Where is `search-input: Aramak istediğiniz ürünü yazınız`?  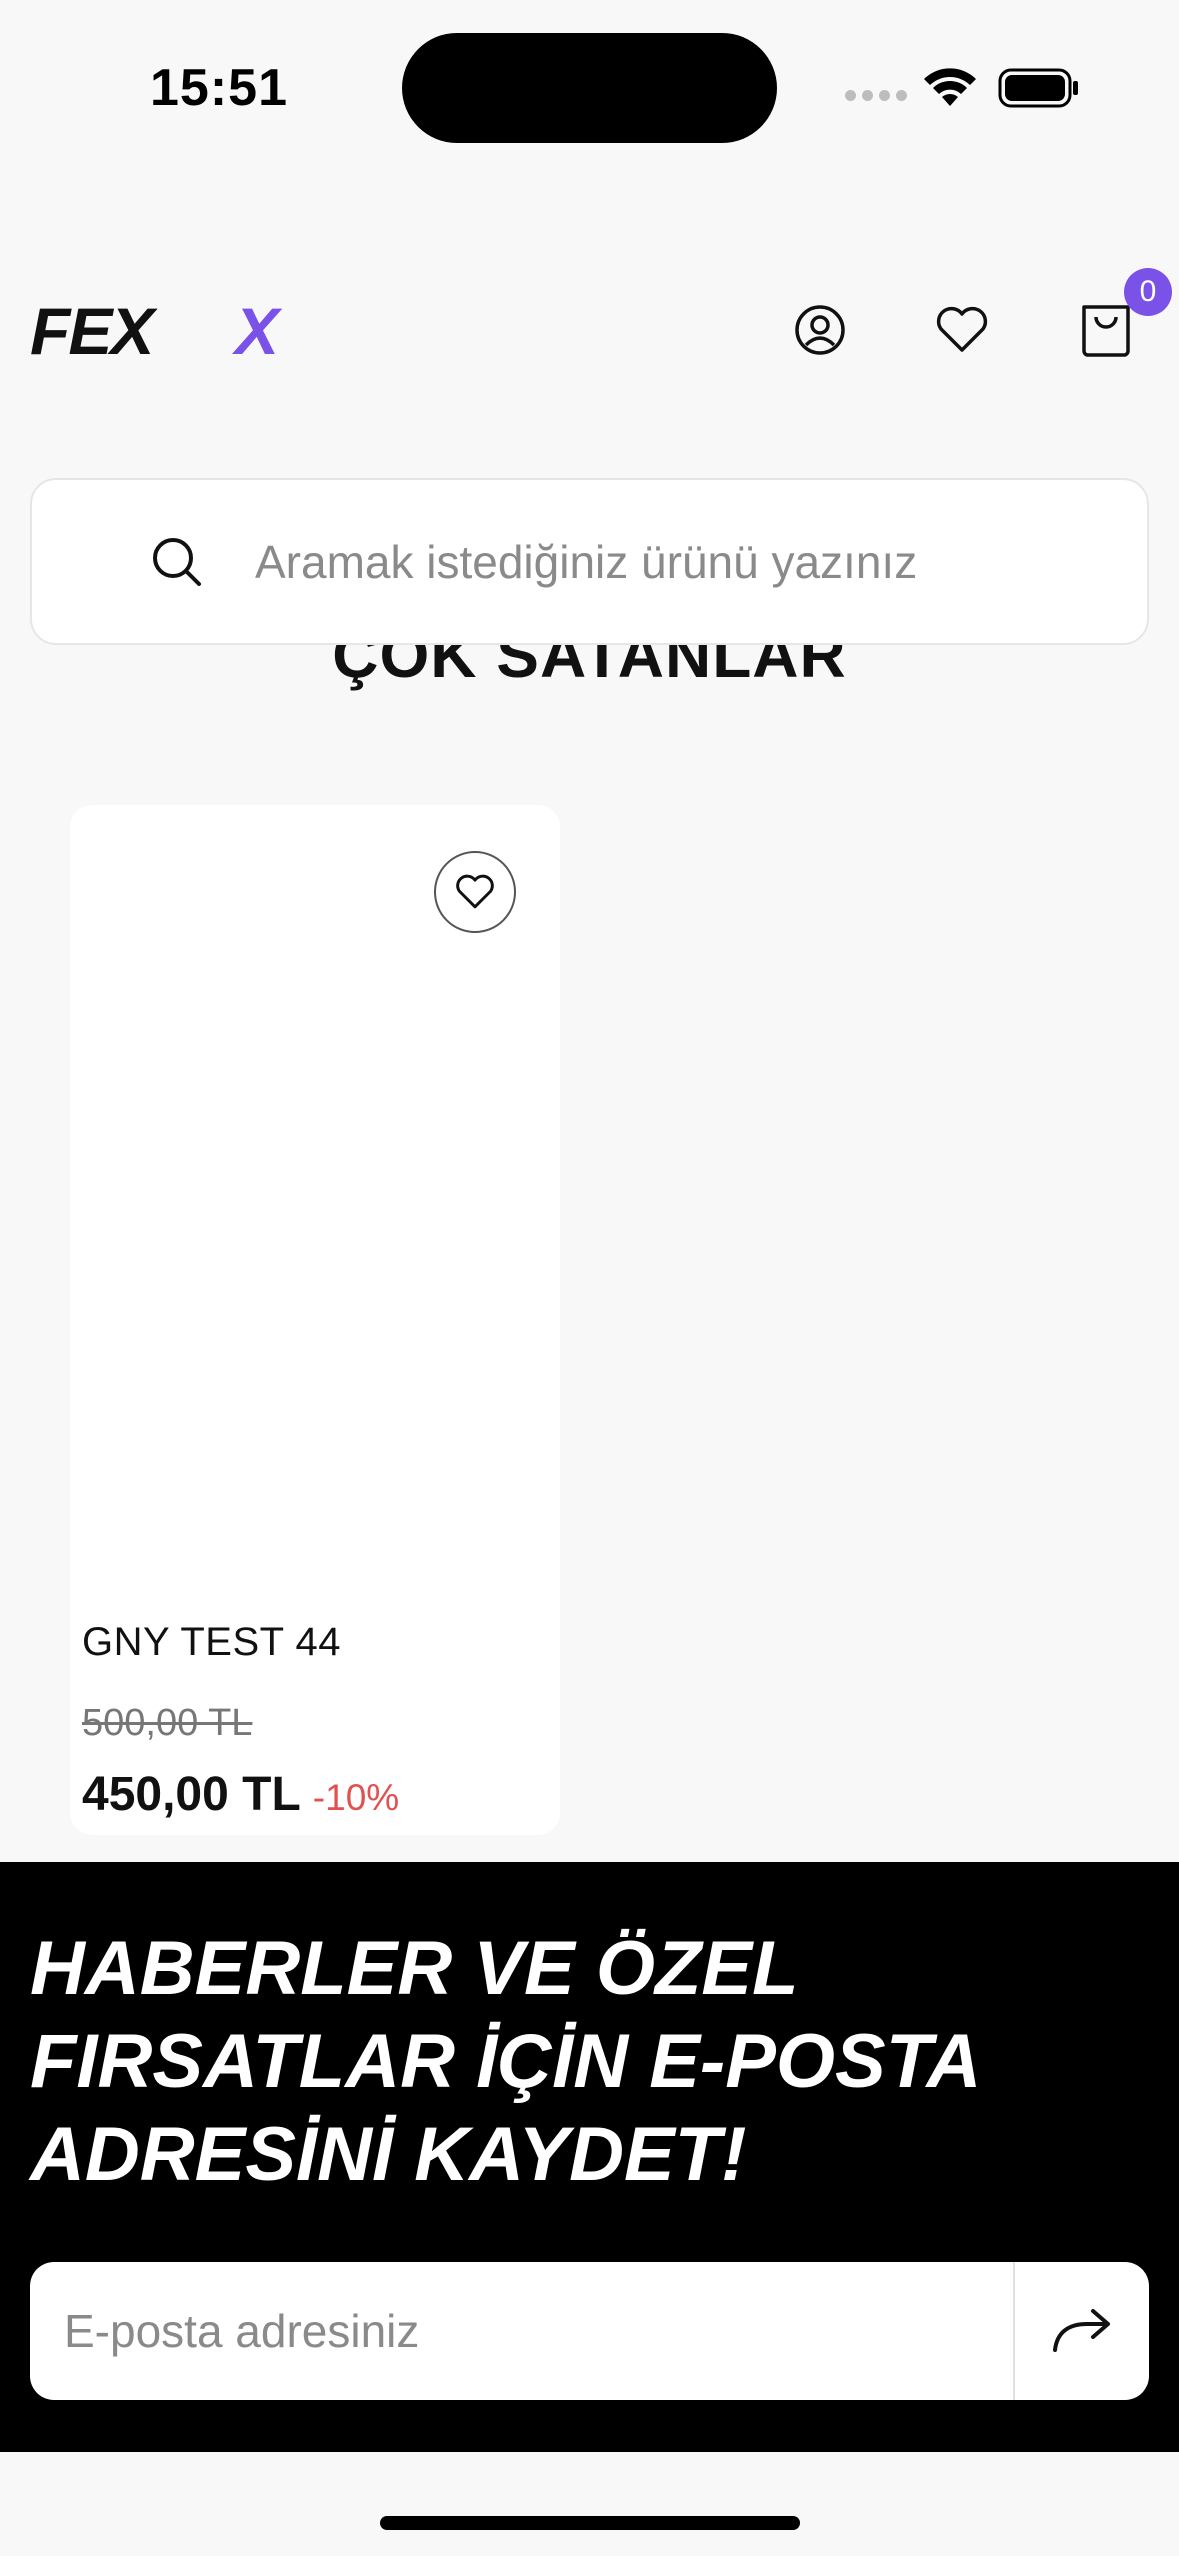 search-input: Aramak istediğiniz ürünü yazınız is located at coordinates (589, 561).